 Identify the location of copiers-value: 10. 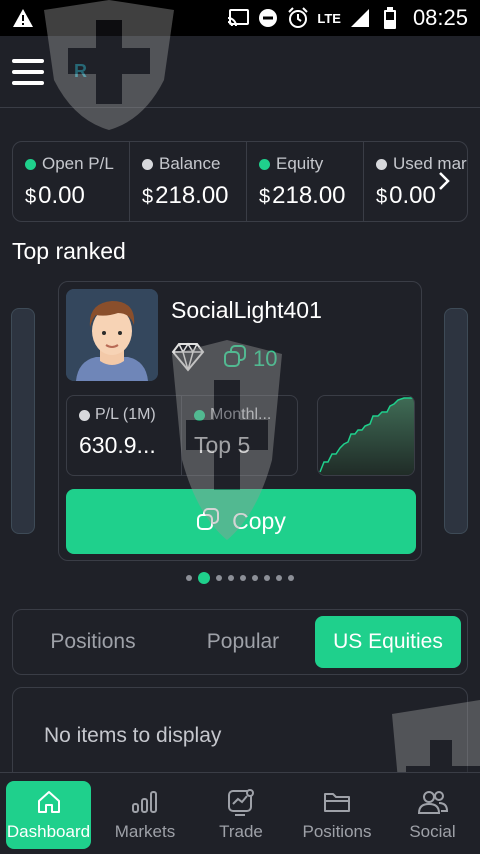
(265, 358).